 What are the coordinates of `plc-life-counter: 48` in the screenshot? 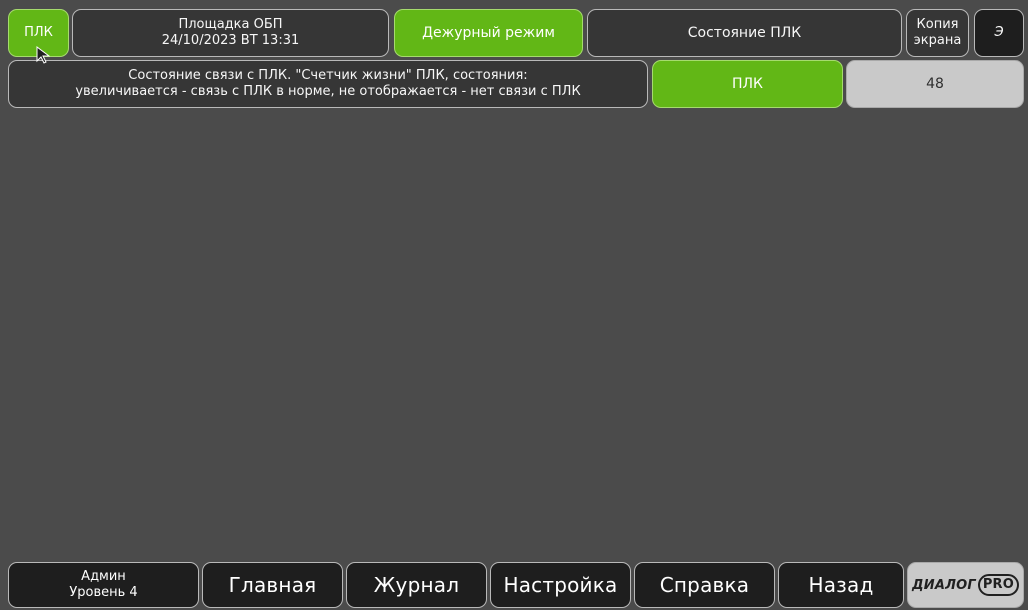 It's located at (935, 84).